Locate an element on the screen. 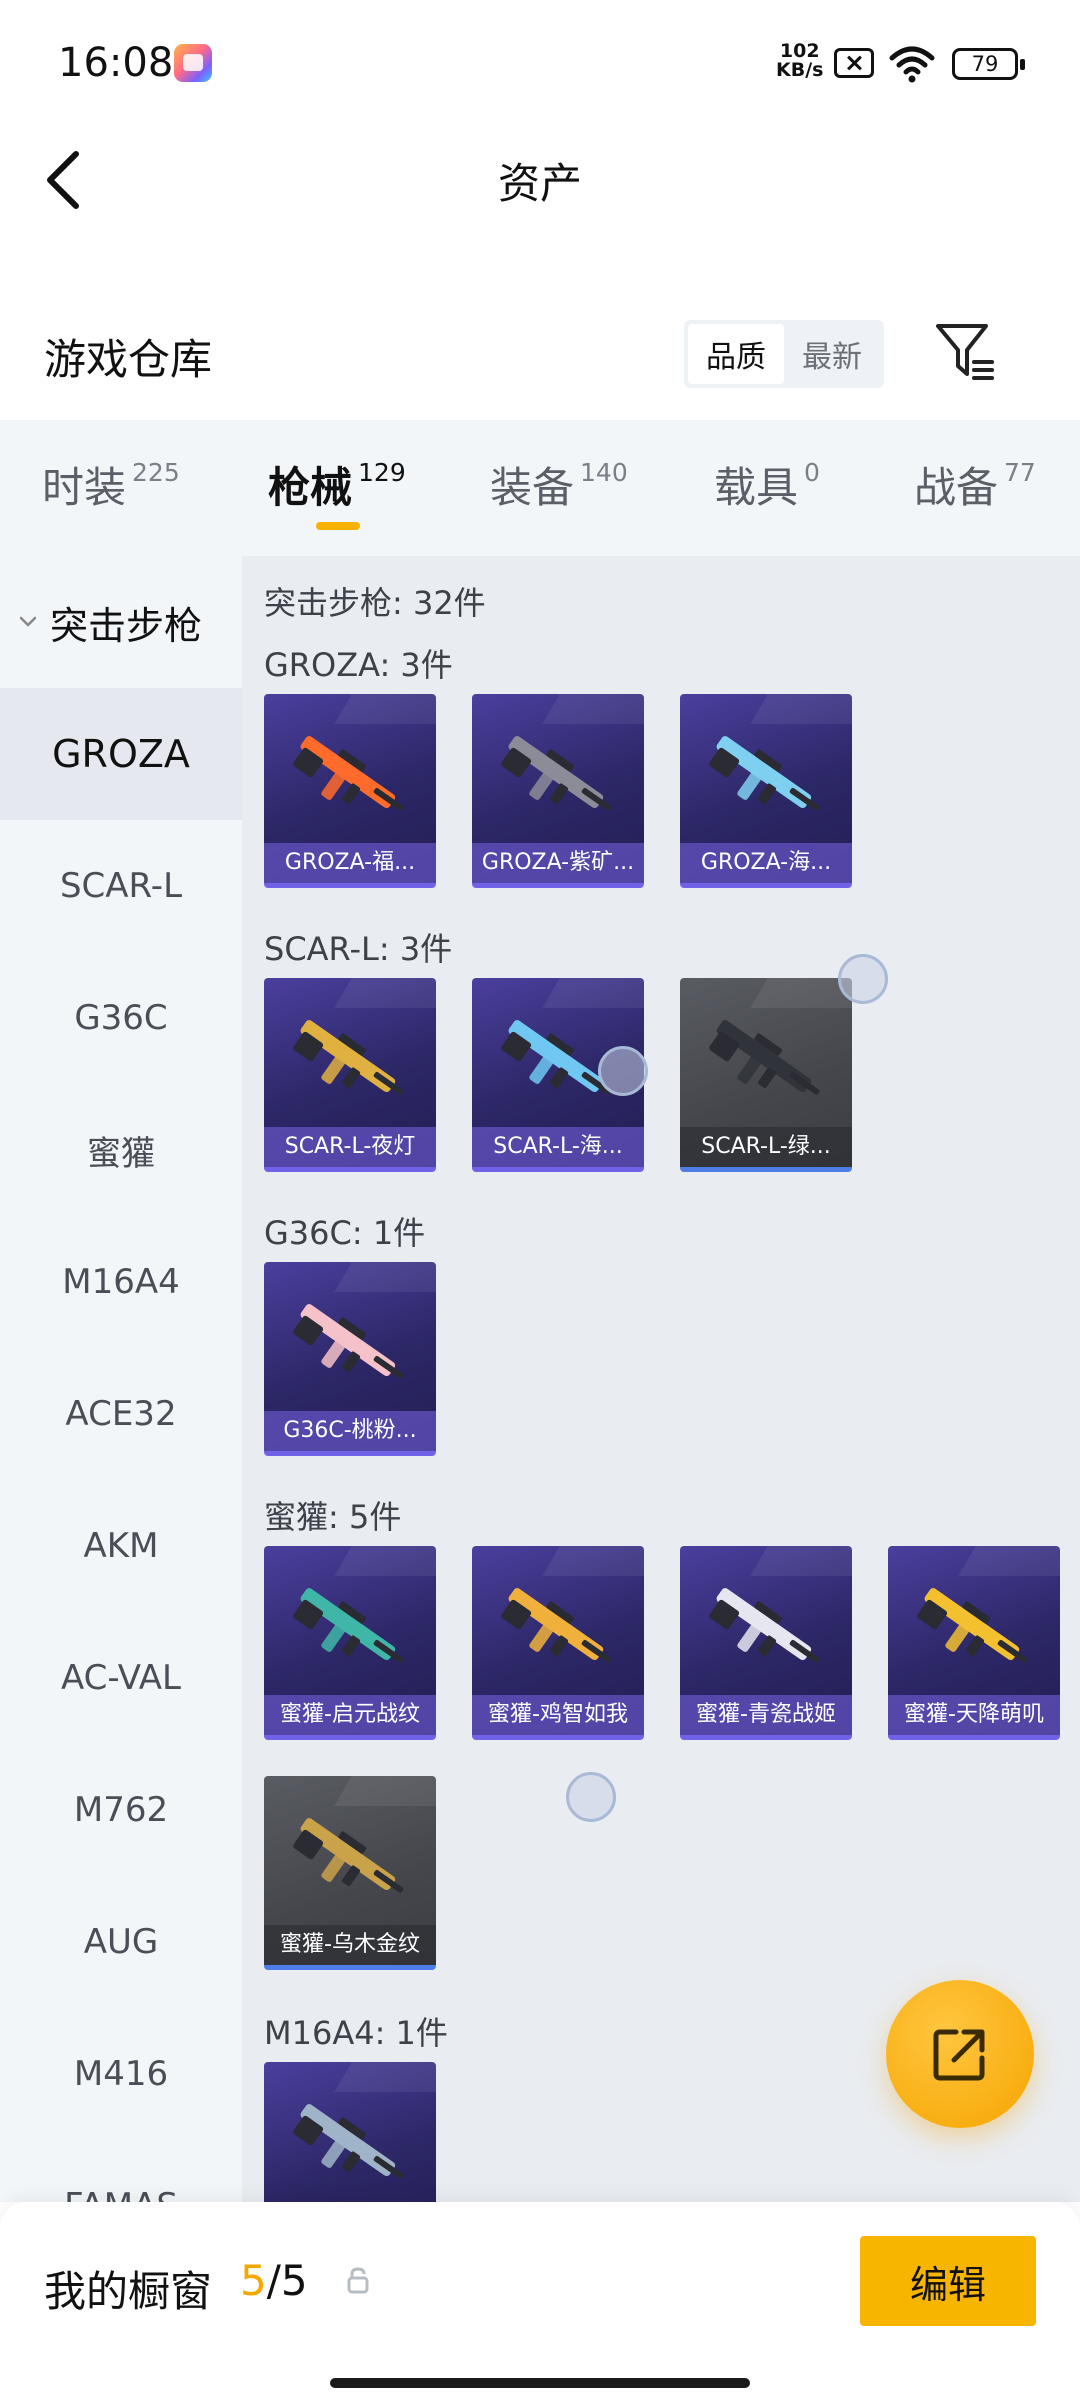  weapon-skin-card: 蜜獾-天降萌叽 is located at coordinates (974, 1643).